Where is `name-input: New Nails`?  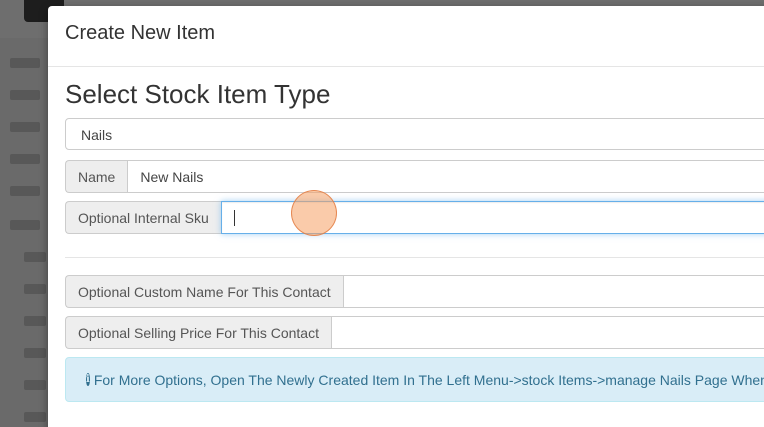 name-input: New Nails is located at coordinates (445, 176).